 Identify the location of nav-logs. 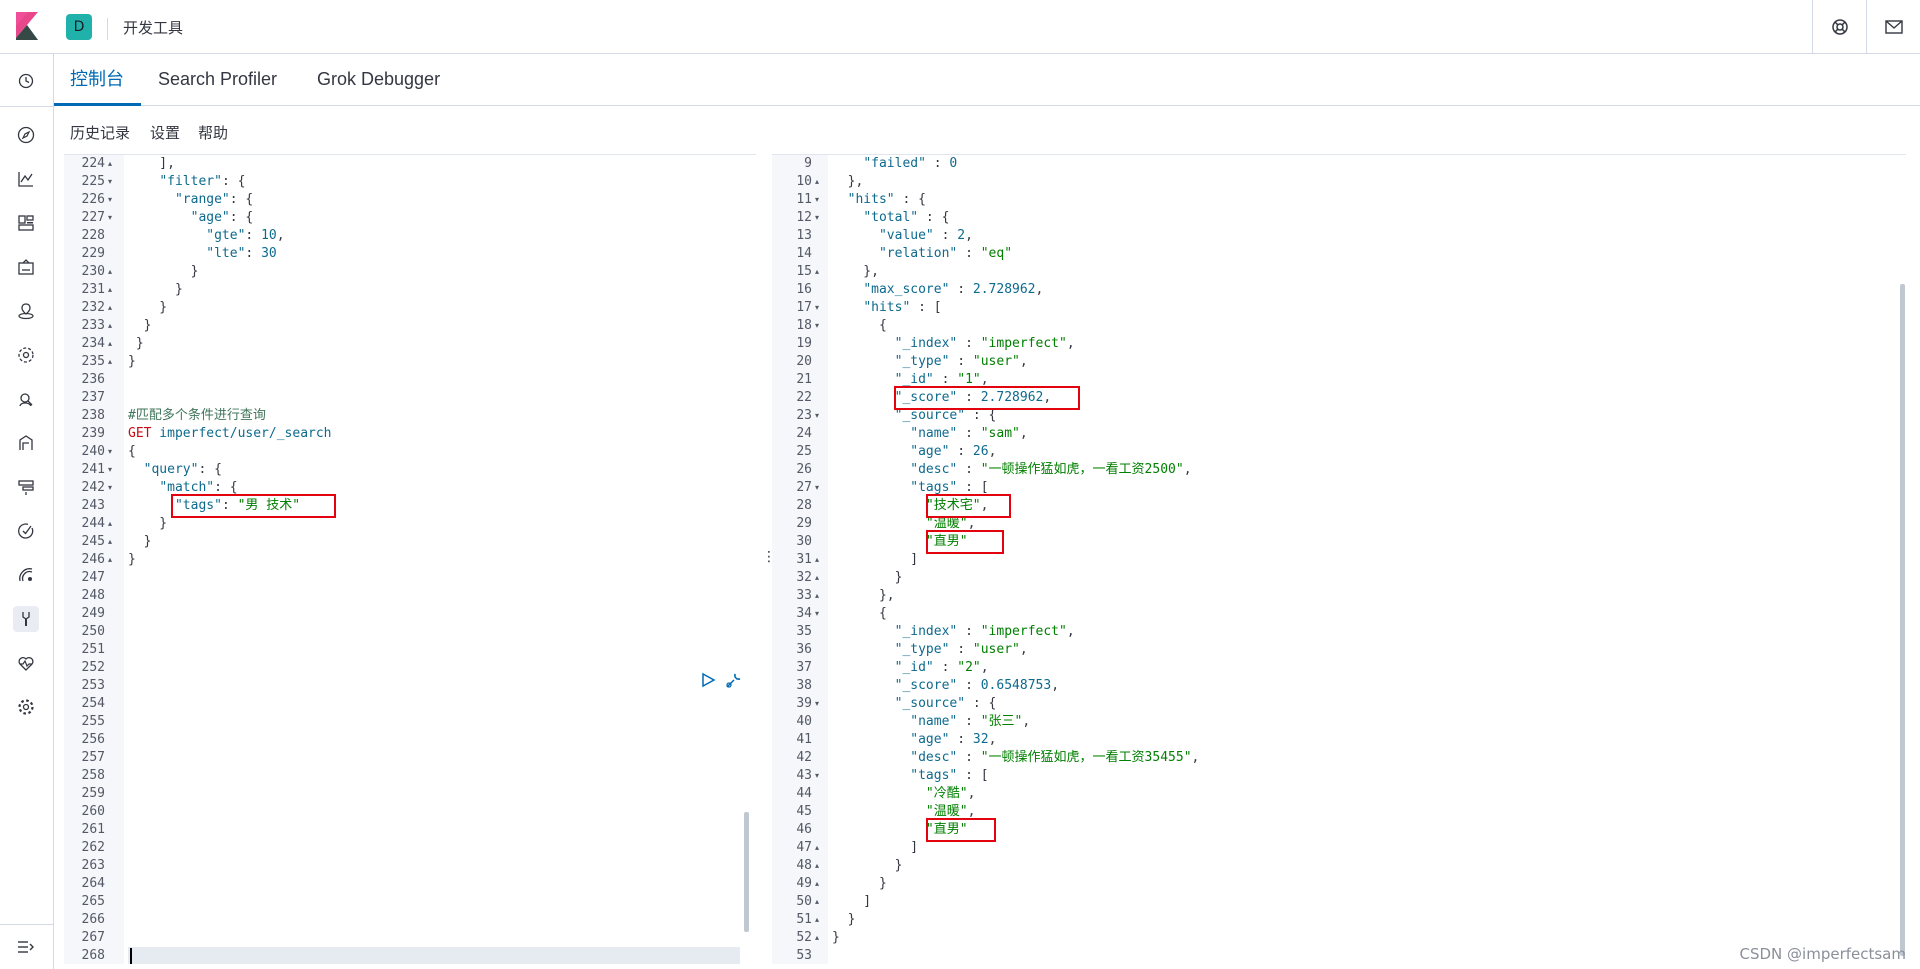
(26, 443).